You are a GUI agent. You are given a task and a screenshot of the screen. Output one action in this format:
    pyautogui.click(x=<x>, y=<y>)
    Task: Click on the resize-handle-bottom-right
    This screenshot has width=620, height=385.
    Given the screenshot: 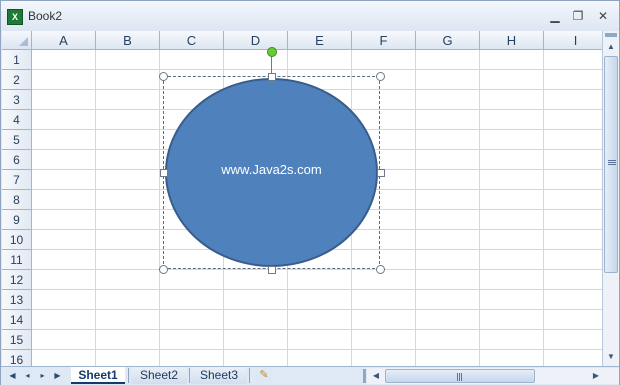 What is the action you would take?
    pyautogui.click(x=380, y=269)
    